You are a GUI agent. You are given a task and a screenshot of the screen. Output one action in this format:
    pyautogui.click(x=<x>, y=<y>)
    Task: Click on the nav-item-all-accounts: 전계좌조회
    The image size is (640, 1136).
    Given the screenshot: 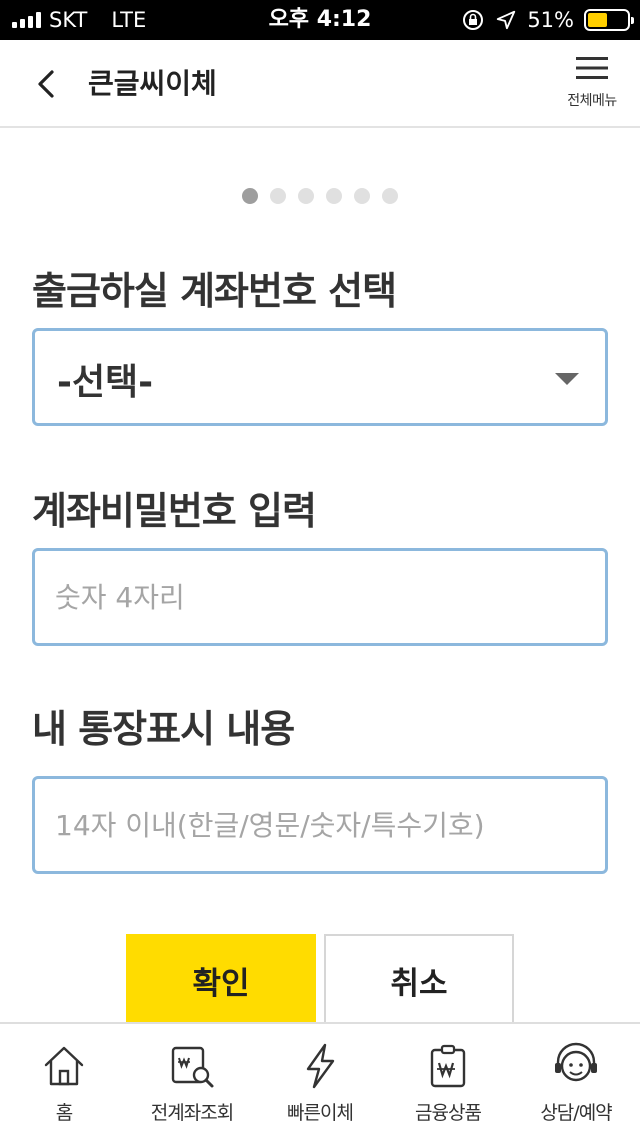 What is the action you would take?
    pyautogui.click(x=192, y=1080)
    